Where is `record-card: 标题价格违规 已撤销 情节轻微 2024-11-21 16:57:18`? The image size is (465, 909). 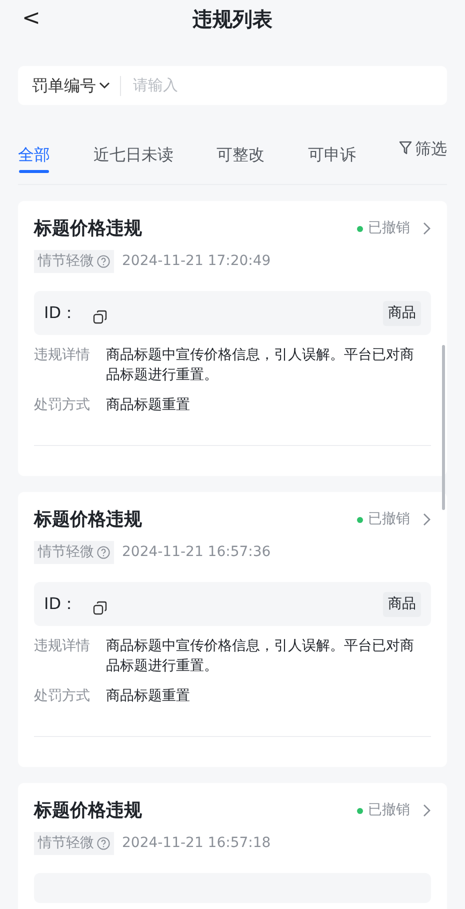
record-card: 标题价格违规 已撤销 情节轻微 2024-11-21 16:57:18 is located at coordinates (232, 846).